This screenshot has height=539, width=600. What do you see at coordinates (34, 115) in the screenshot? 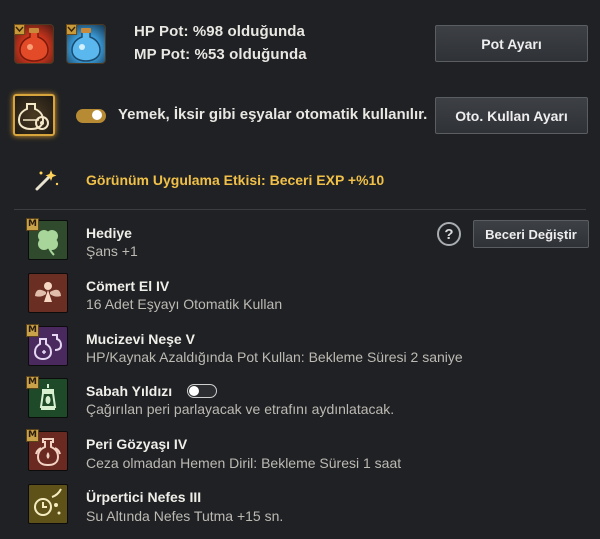
I see `auto-use-potion-gear-icon` at bounding box center [34, 115].